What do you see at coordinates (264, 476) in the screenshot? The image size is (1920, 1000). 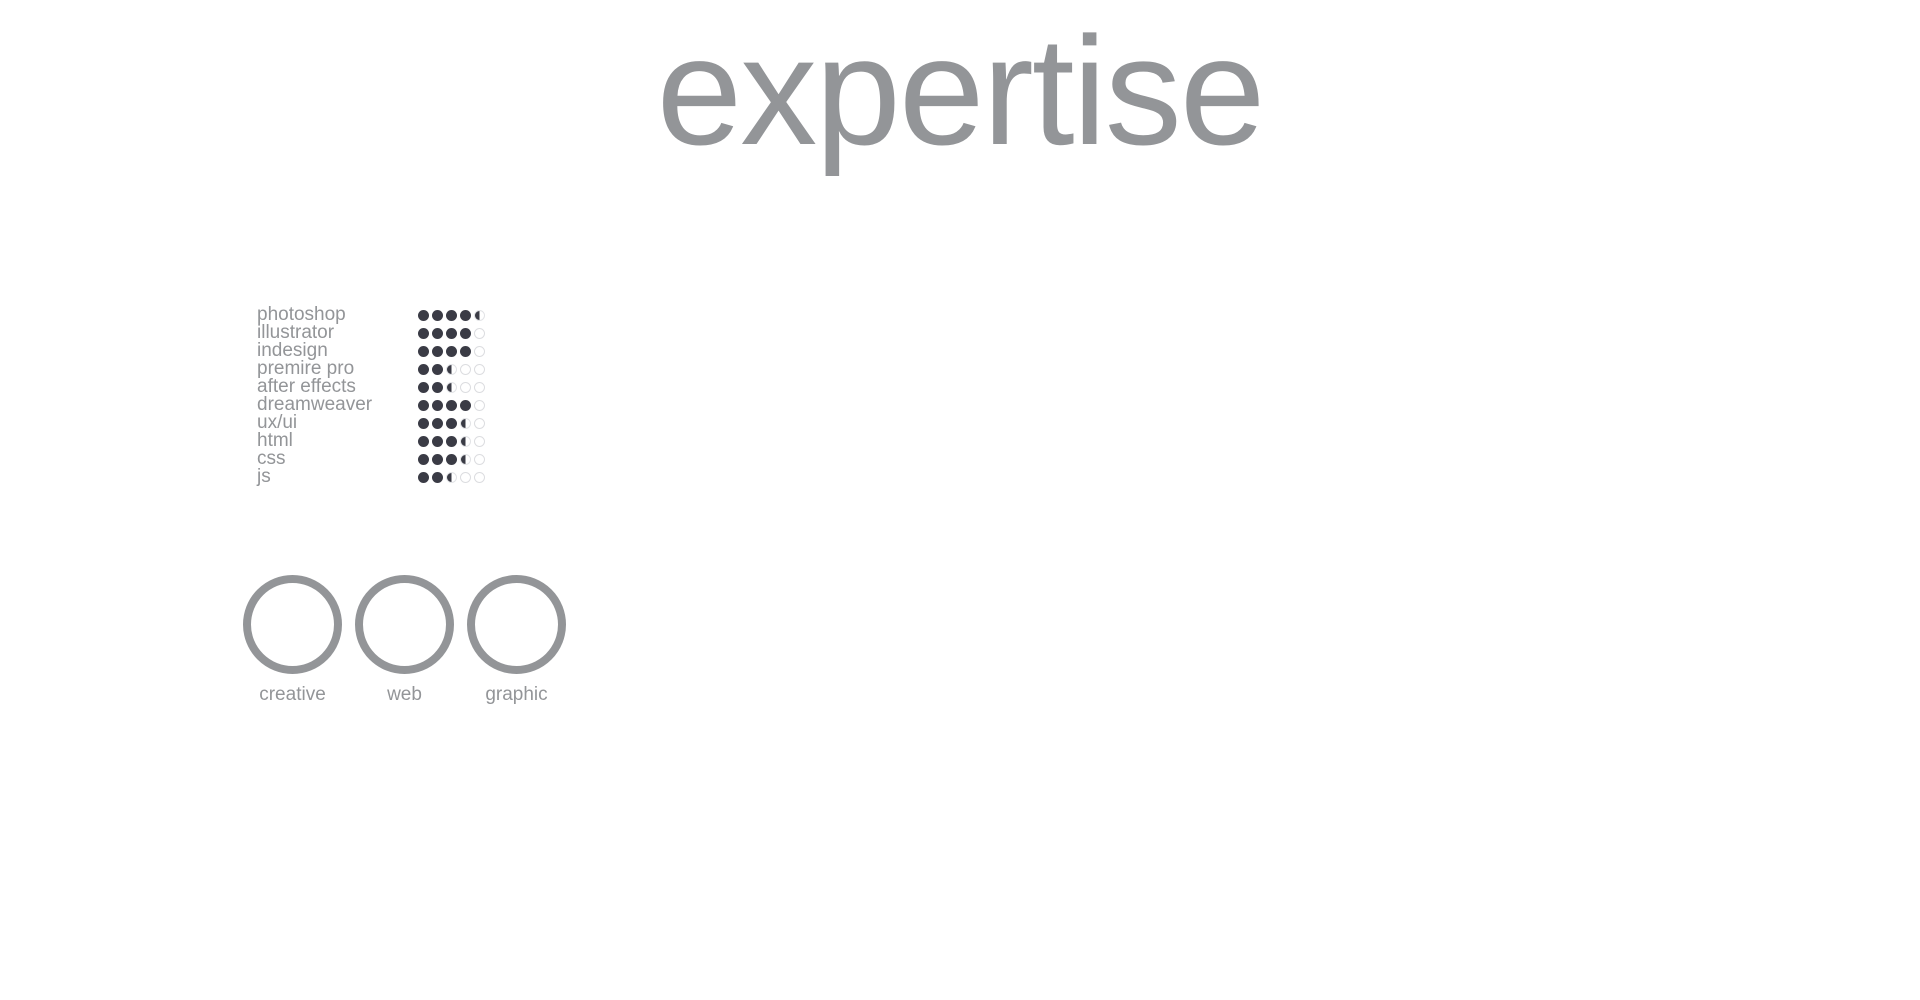 I see `skill-name: js` at bounding box center [264, 476].